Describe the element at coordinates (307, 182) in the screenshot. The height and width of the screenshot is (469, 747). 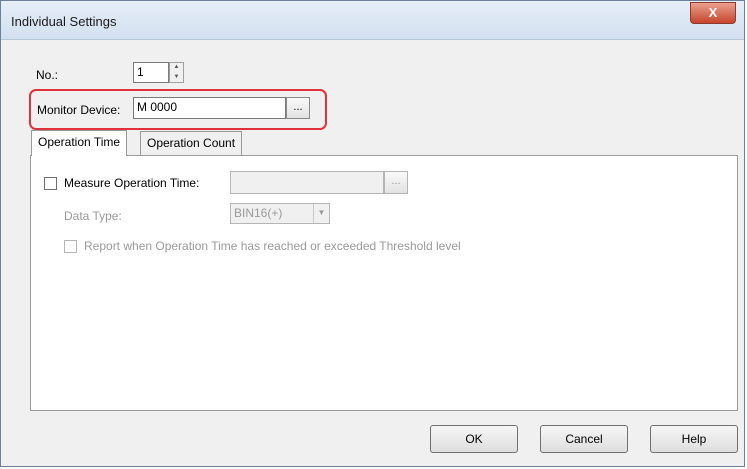
I see `measure-operation-time-input` at that location.